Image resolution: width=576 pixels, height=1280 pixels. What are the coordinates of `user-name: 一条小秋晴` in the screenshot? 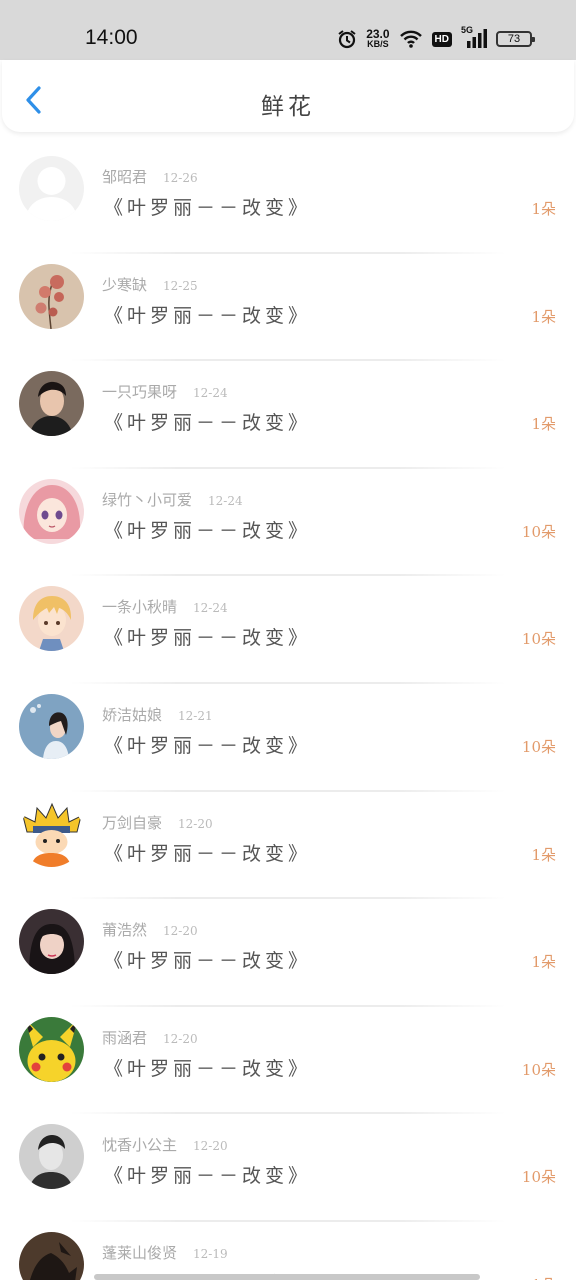 It's located at (139, 607).